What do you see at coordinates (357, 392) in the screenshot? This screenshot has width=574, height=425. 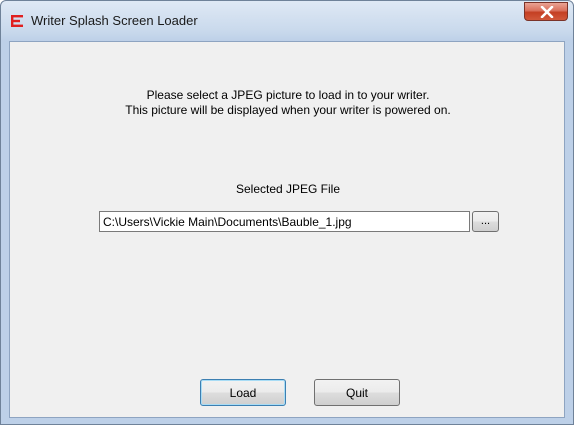 I see `quit-button: Quit` at bounding box center [357, 392].